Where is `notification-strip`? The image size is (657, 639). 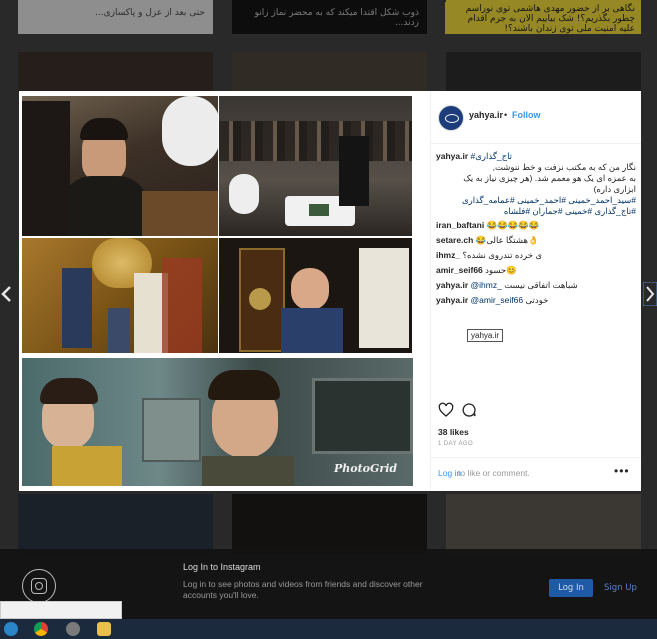
notification-strip is located at coordinates (61, 610).